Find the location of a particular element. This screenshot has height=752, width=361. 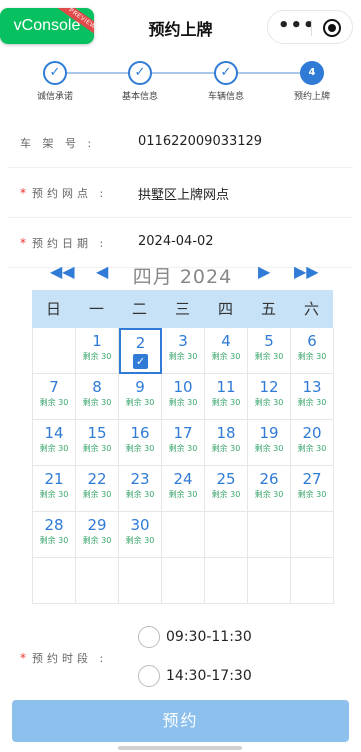

submit-button: 预约 is located at coordinates (180, 721).